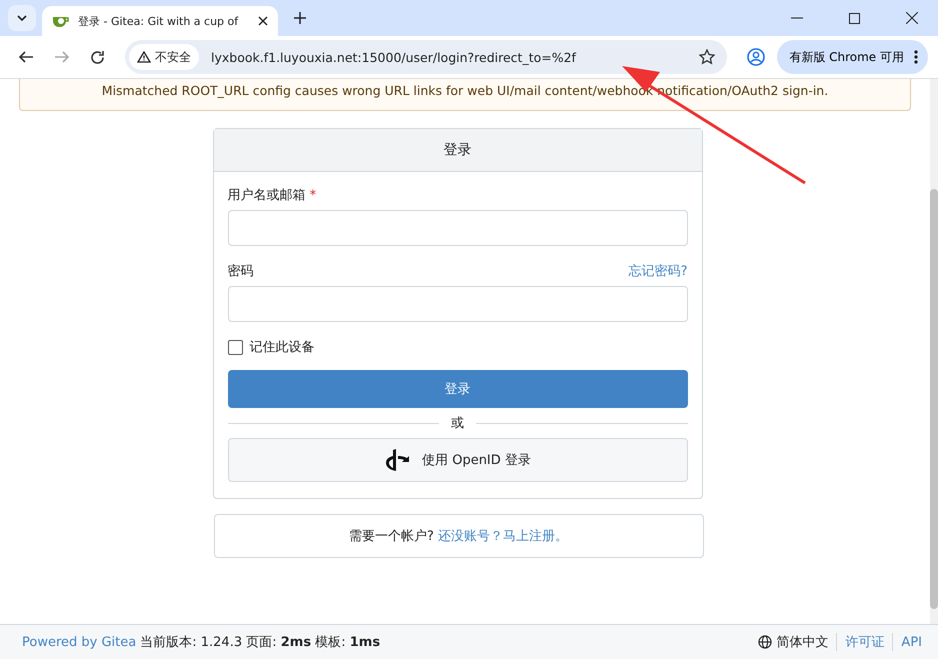 The height and width of the screenshot is (659, 938). I want to click on register-link: 还没账号？马上注册。, so click(503, 536).